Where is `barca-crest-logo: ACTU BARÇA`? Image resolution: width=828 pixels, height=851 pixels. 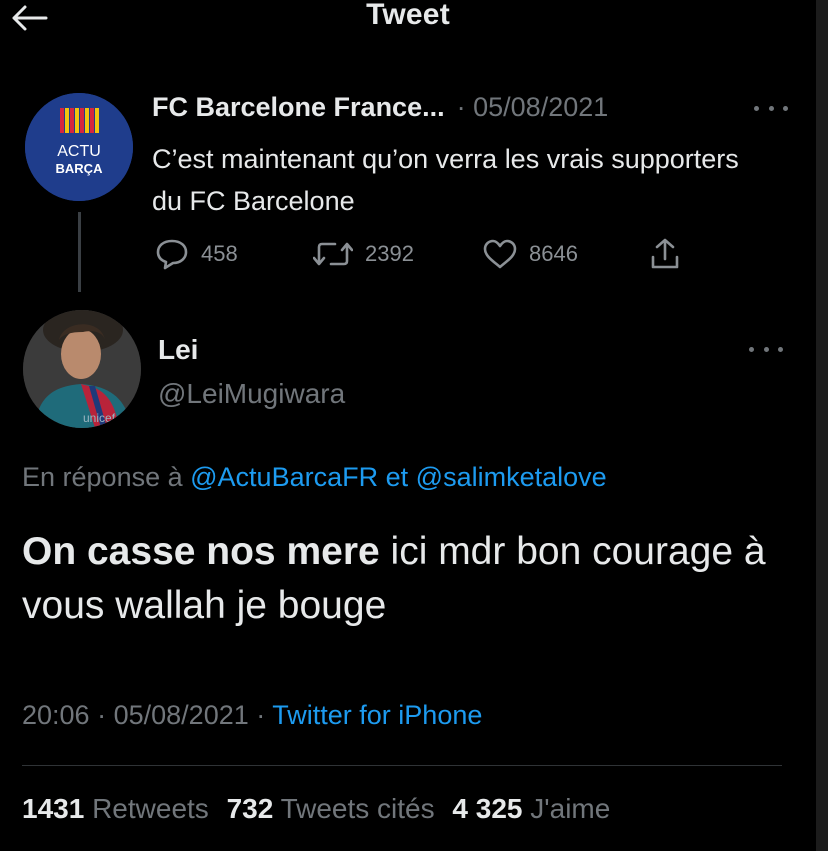
barca-crest-logo: ACTU BARÇA is located at coordinates (79, 147).